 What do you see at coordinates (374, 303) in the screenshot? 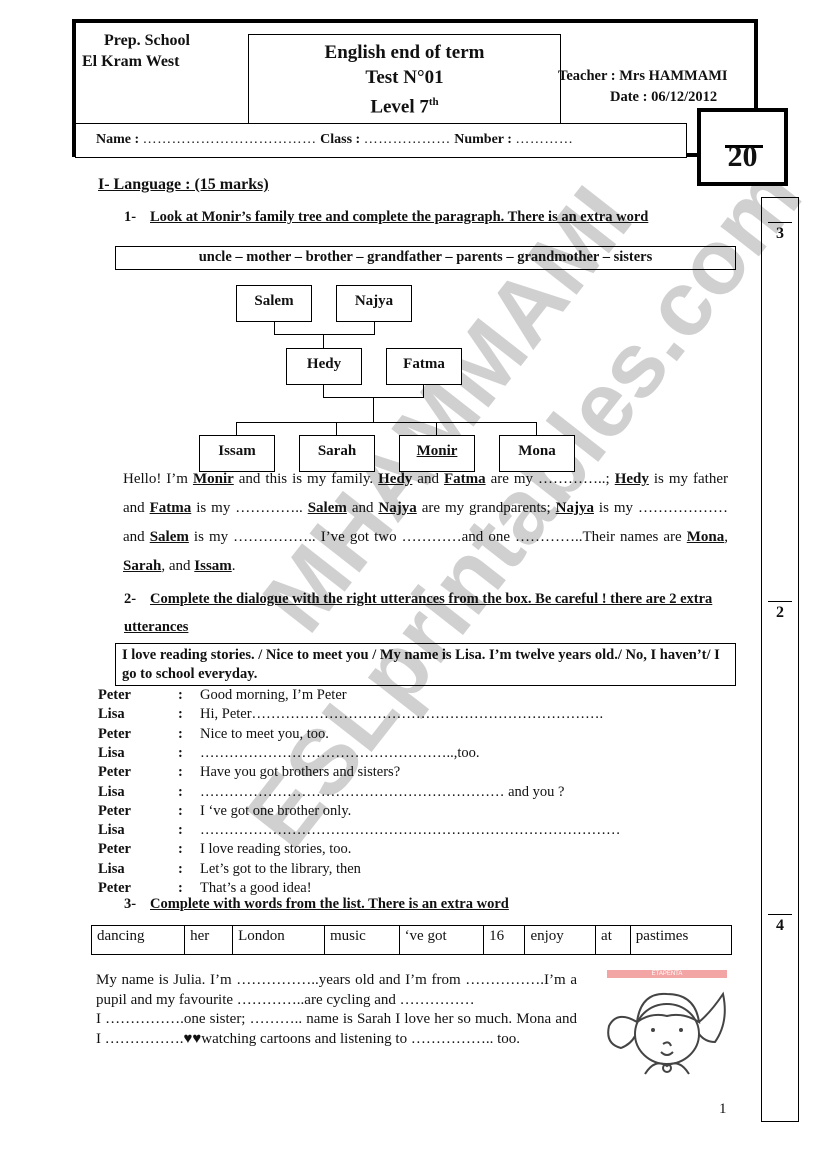
I see `tree-node-najya: Najya` at bounding box center [374, 303].